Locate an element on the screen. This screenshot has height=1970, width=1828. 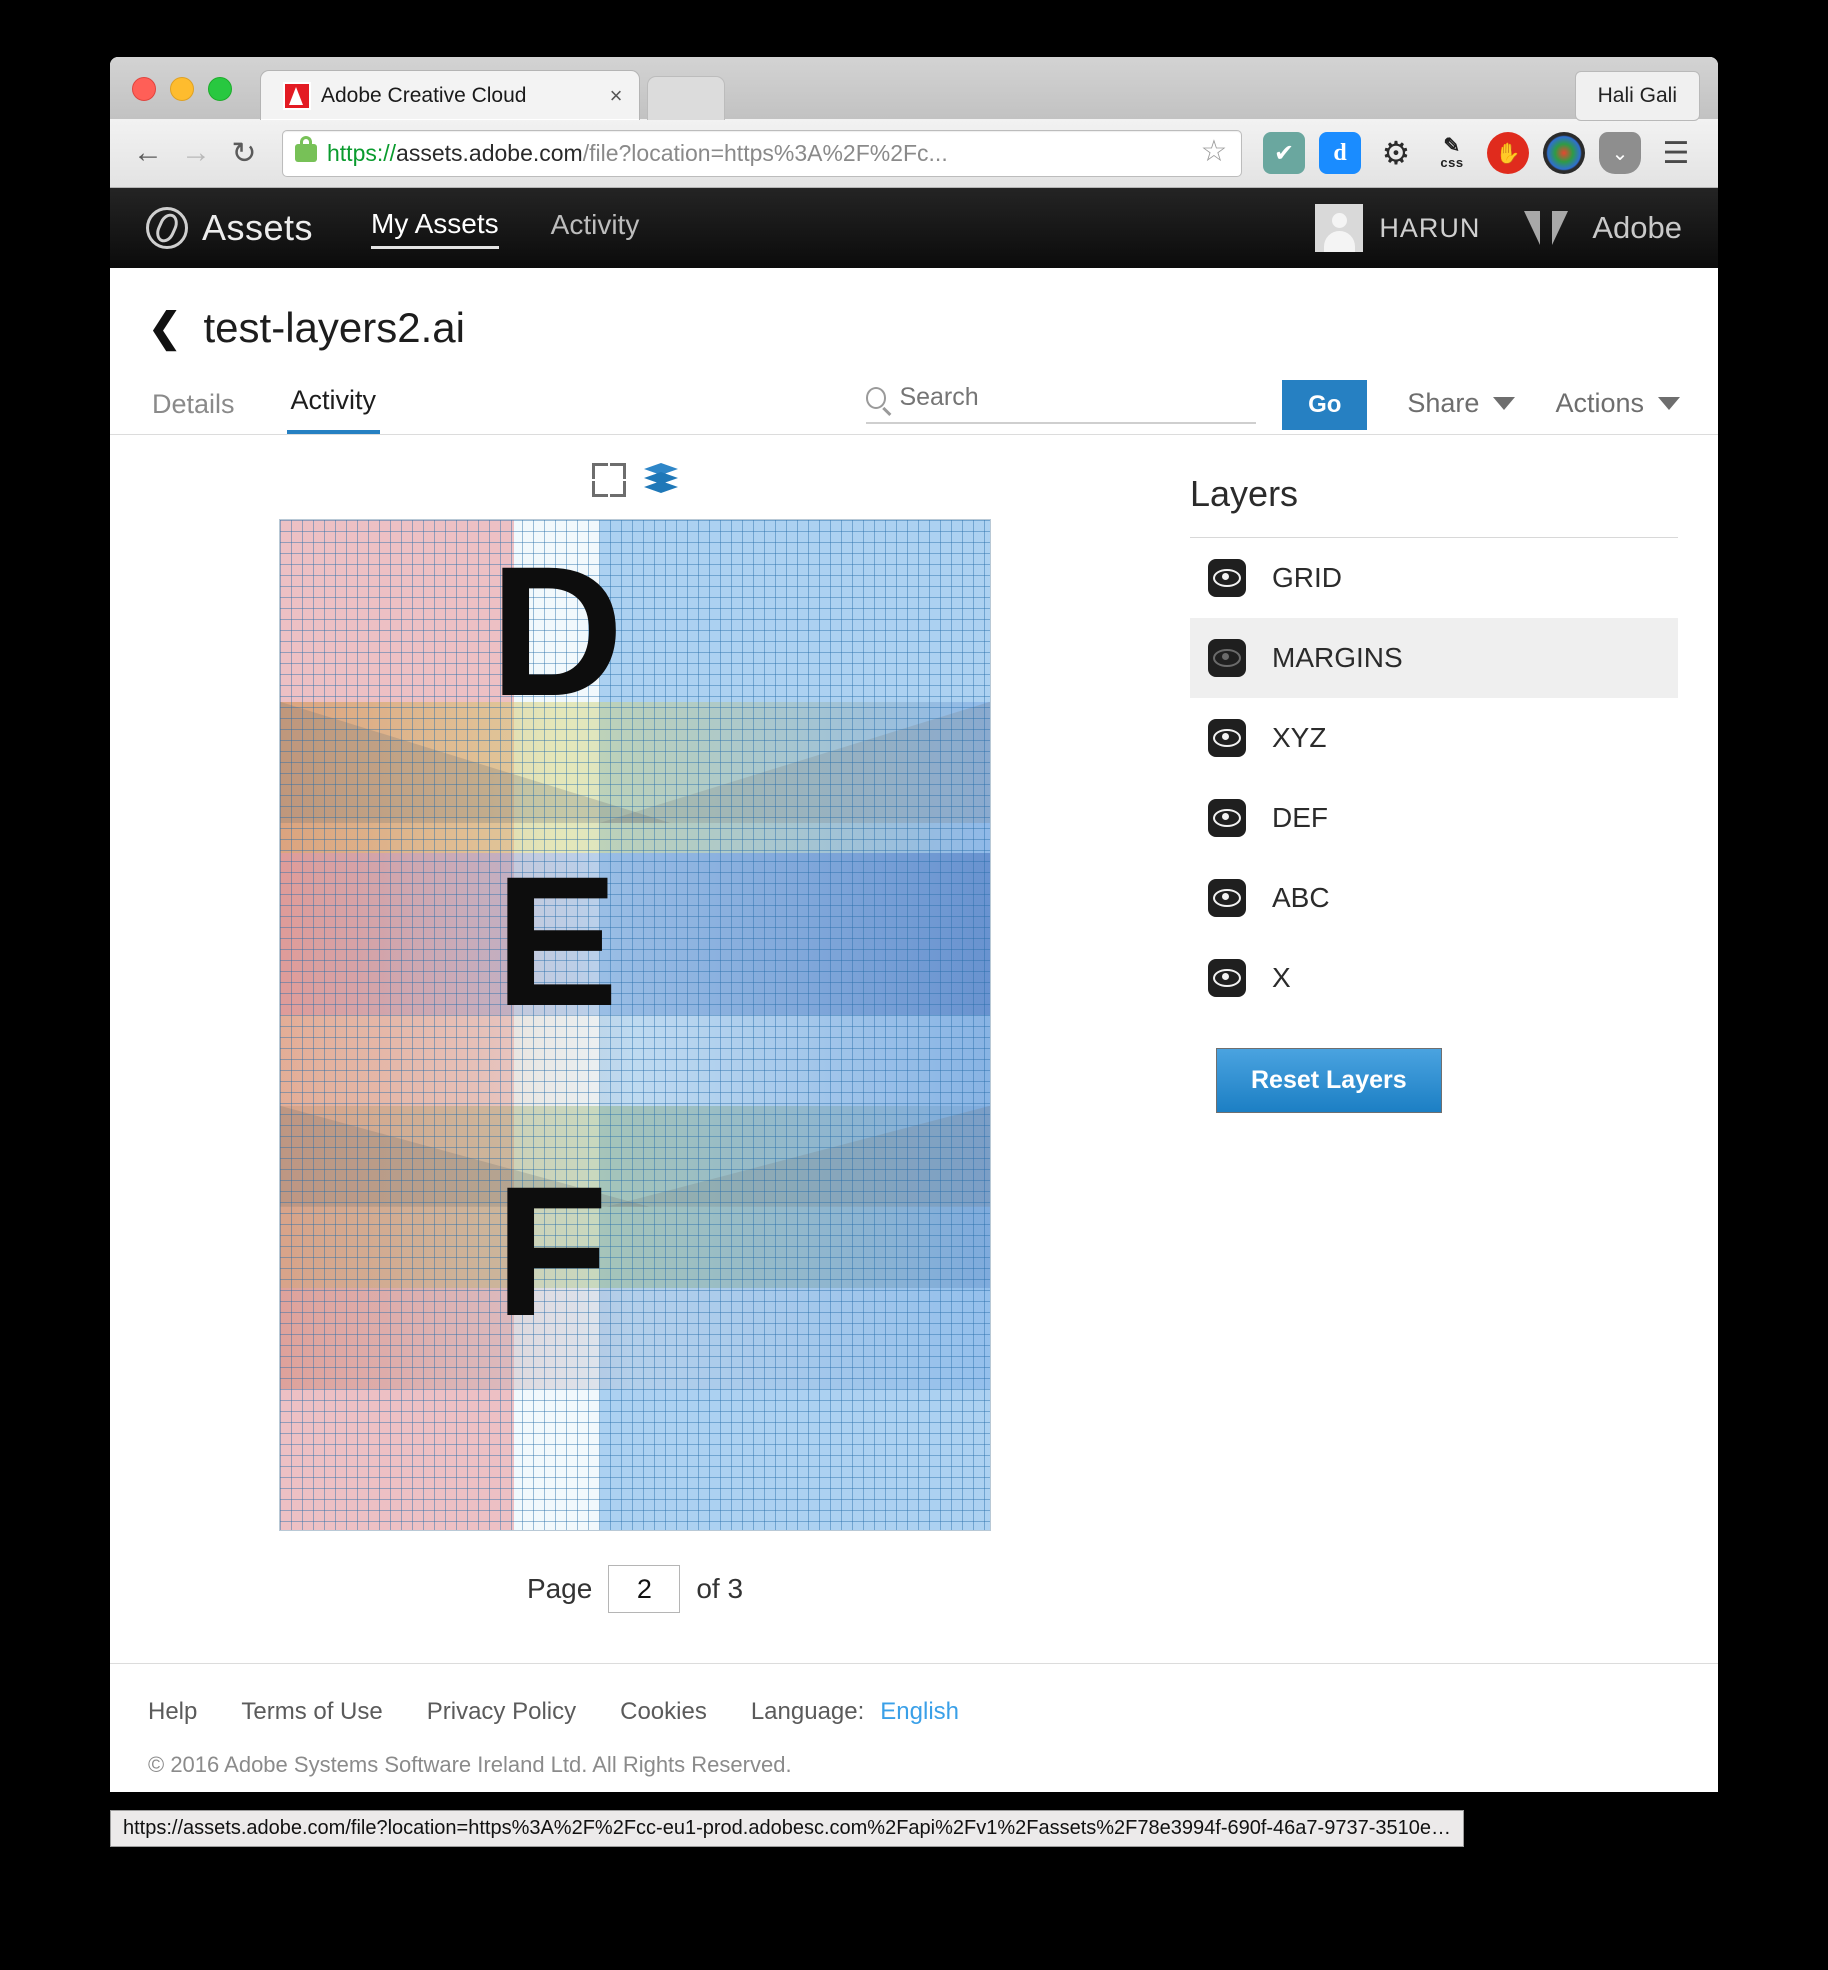
browser-menu-icon: ☰ is located at coordinates (1676, 153).